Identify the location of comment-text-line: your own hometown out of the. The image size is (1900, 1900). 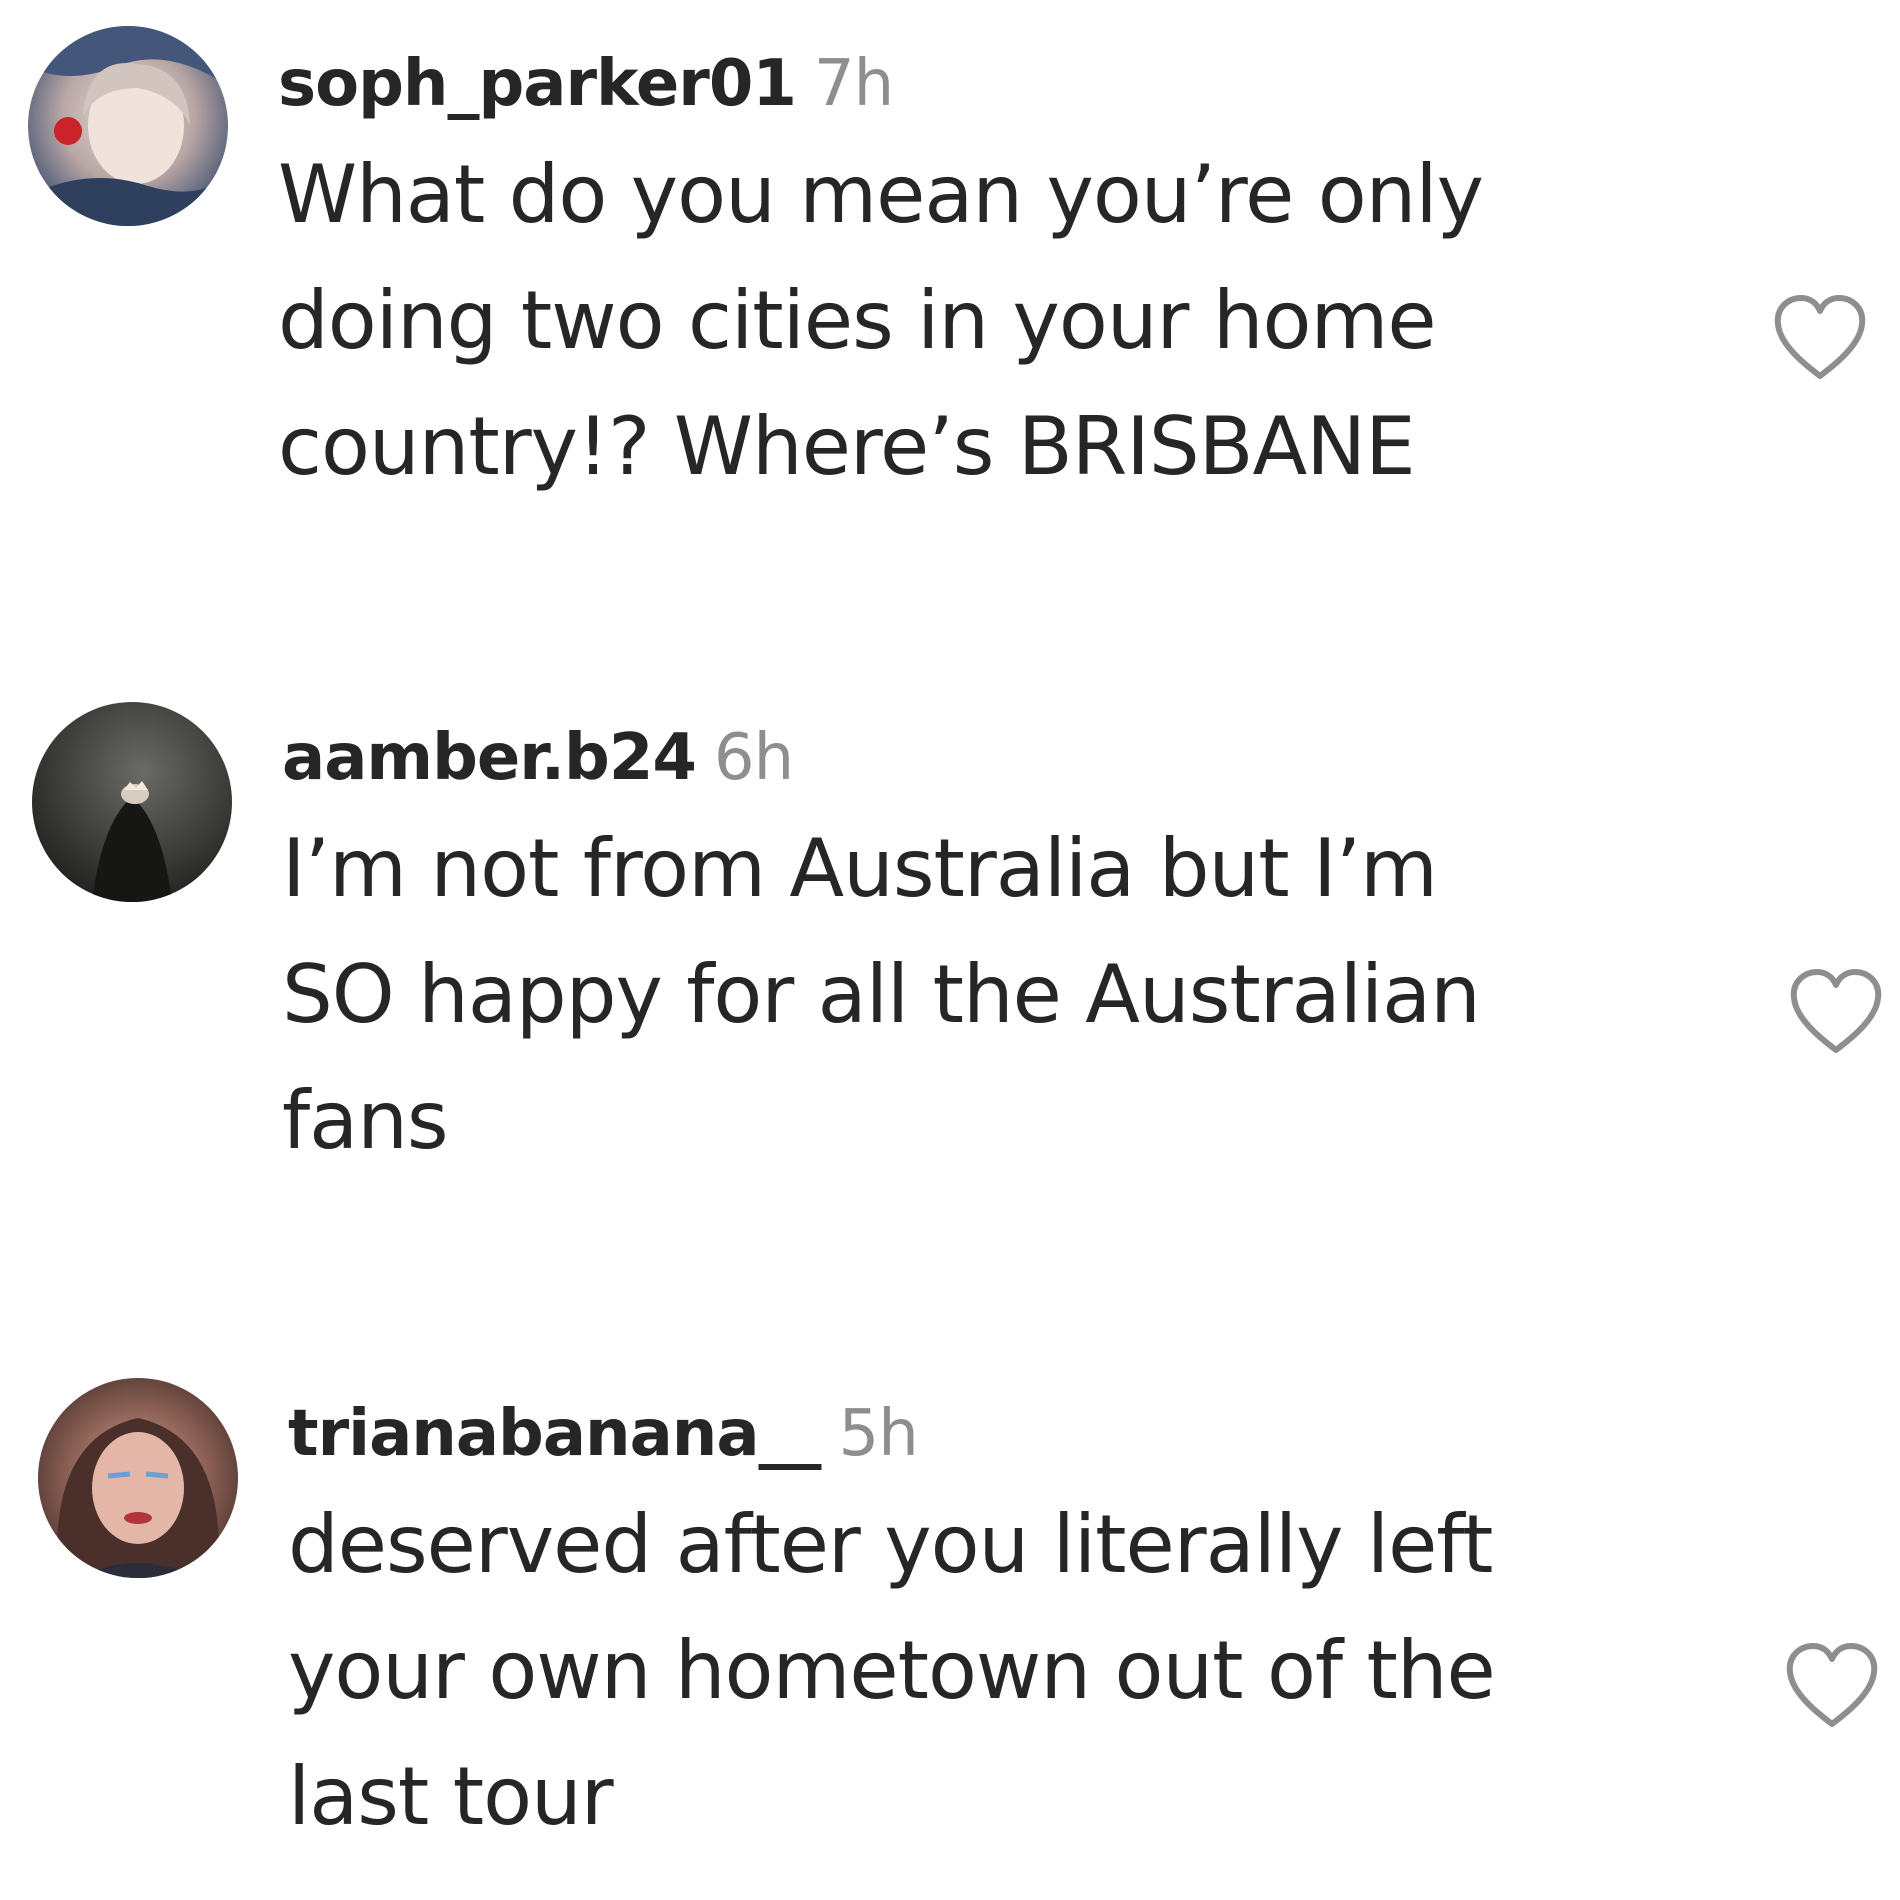
(892, 1670).